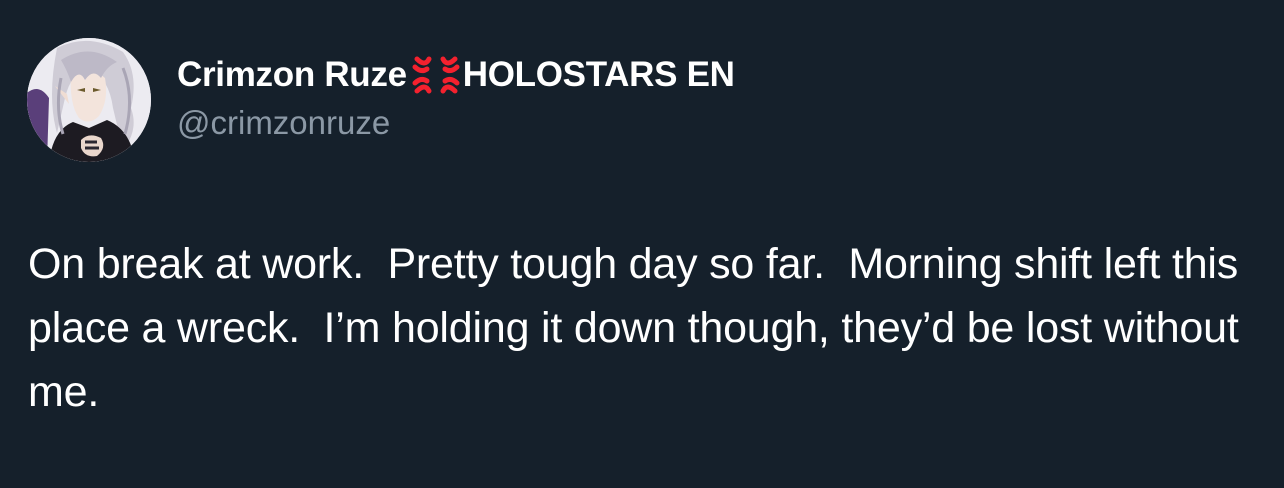  Describe the element at coordinates (598, 74) in the screenshot. I see `author-affiliation: HOLOSTARS EN` at that location.